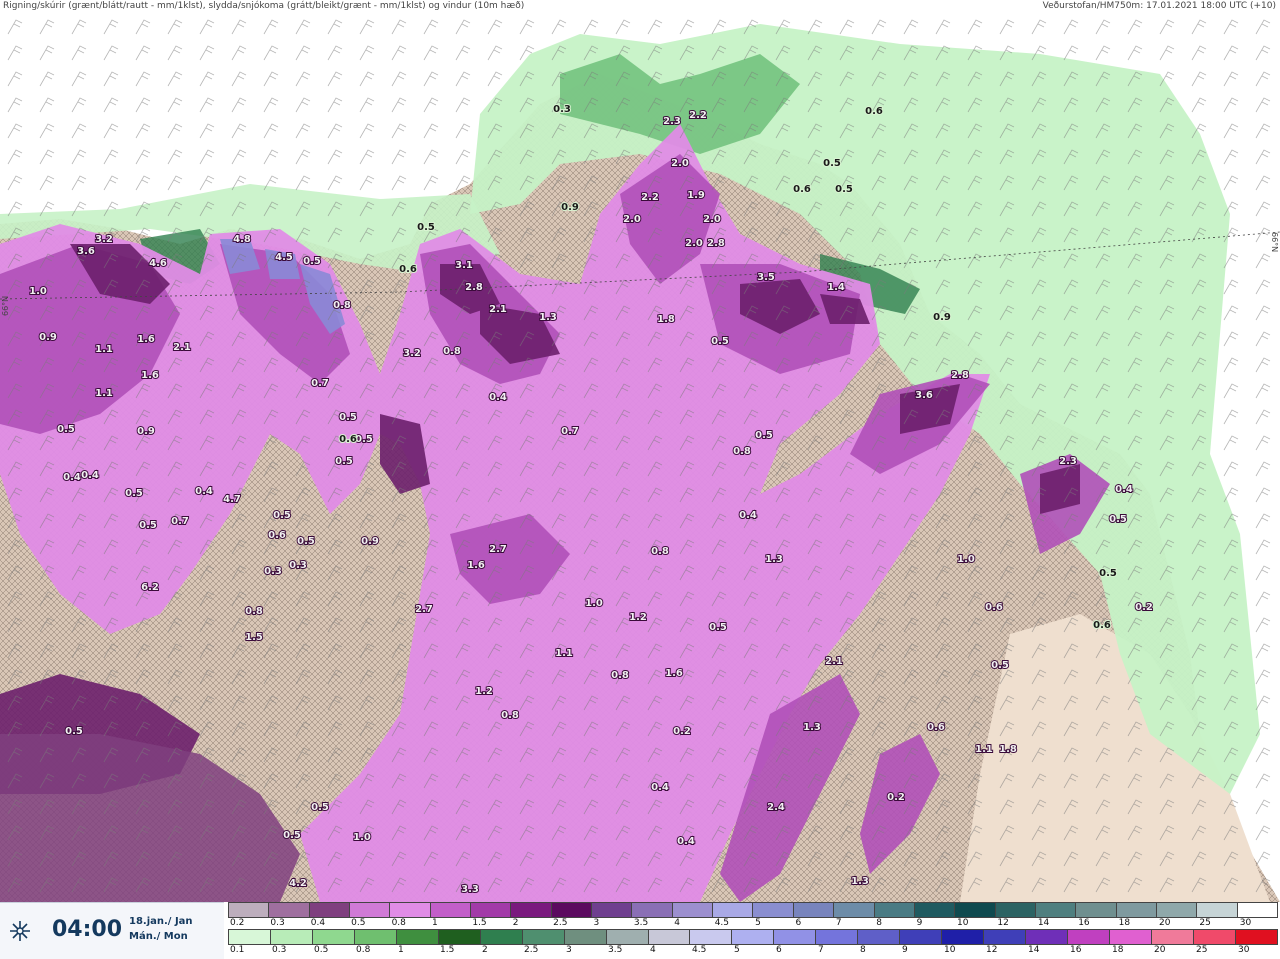 This screenshot has width=1280, height=959. What do you see at coordinates (1202, 950) in the screenshot?
I see `rain-scale-label: 25` at bounding box center [1202, 950].